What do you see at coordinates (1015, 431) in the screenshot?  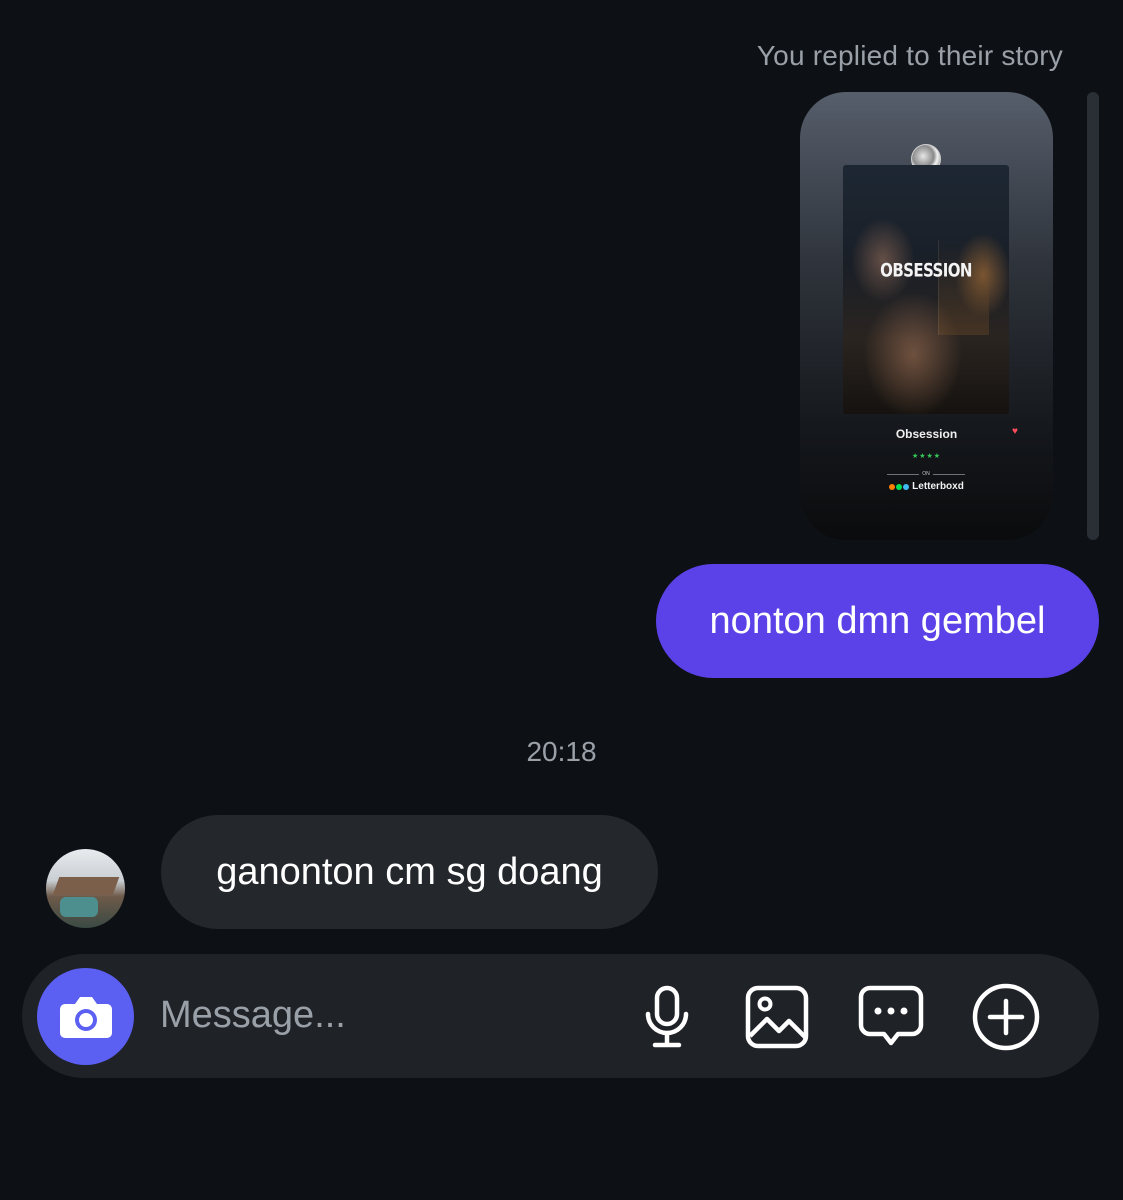 I see `heart-icon: ♥` at bounding box center [1015, 431].